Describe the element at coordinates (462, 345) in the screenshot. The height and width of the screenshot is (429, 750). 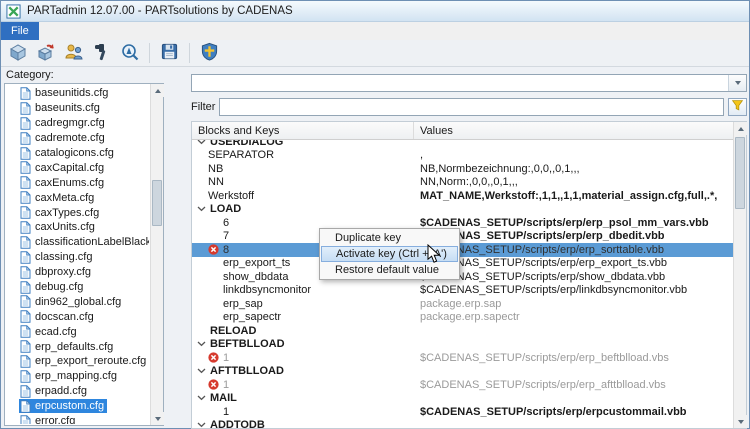
I see `table-group-row-beftblload: BEFTBLLOAD` at that location.